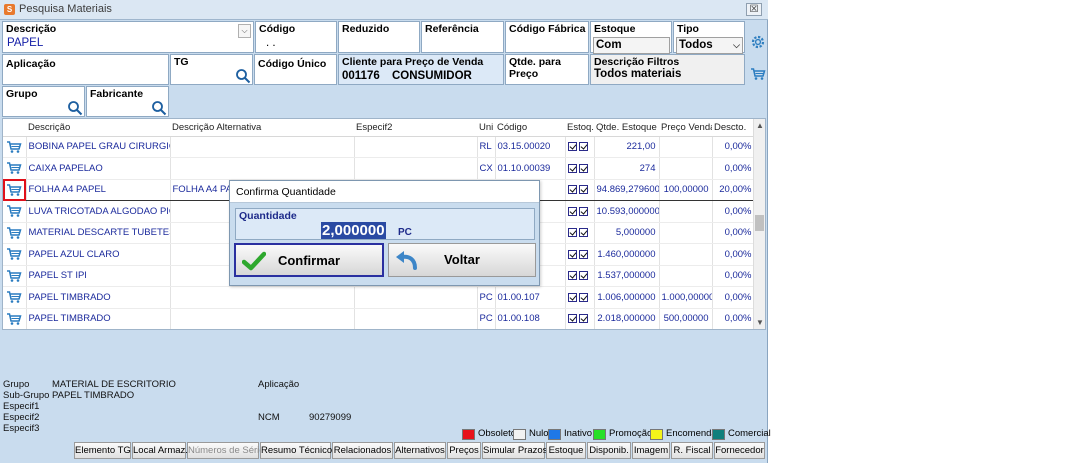  I want to click on cell-qtde-estoque: 1.460,000000, so click(627, 254).